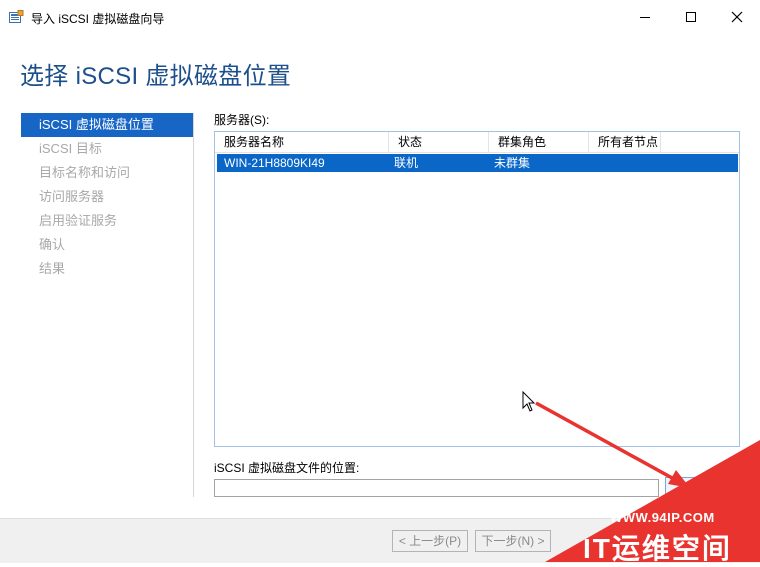 The width and height of the screenshot is (760, 567). Describe the element at coordinates (380, 67) in the screenshot. I see `wizard-header: 选择 iSCSI 虚拟磁盘位置` at that location.